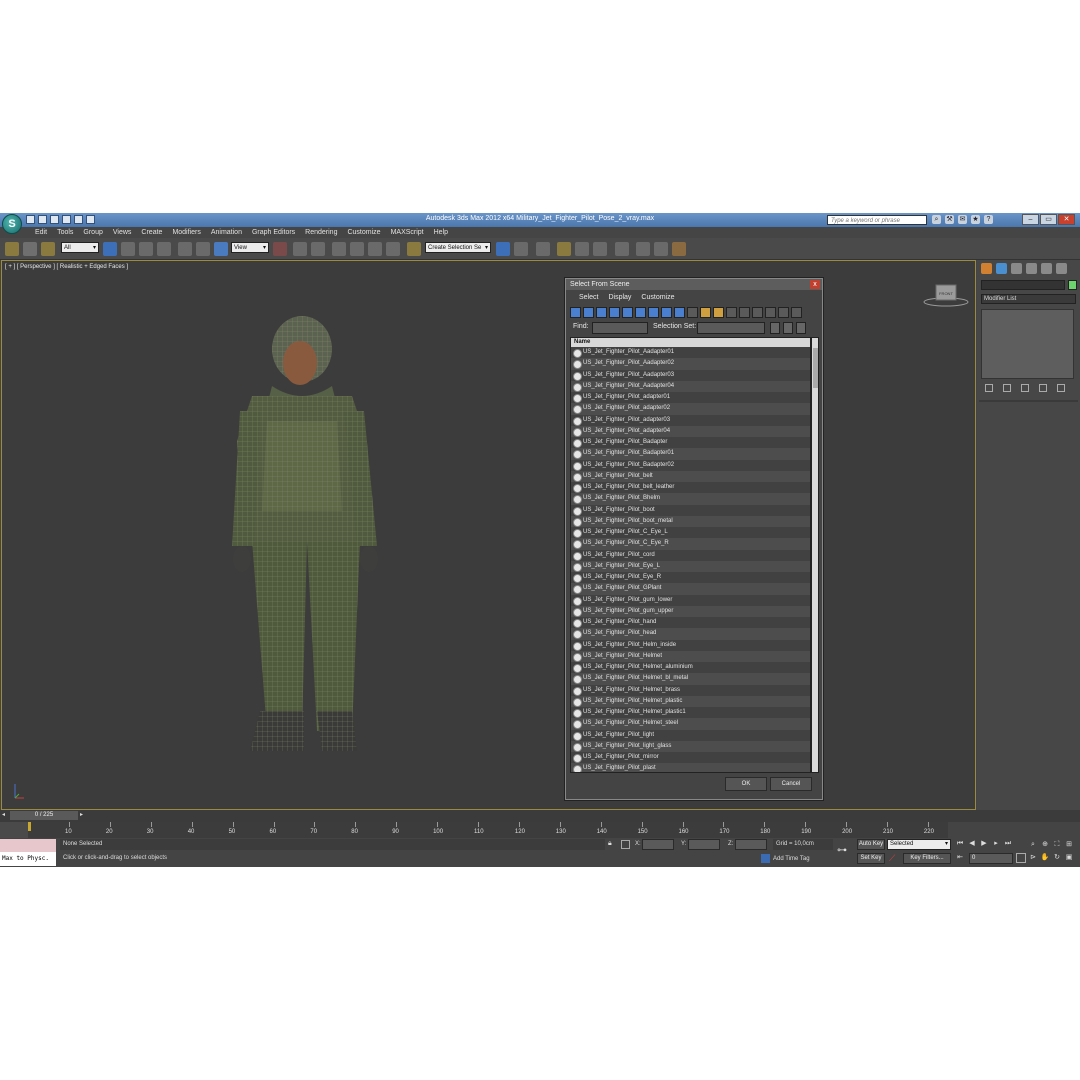 This screenshot has width=1080, height=1080. What do you see at coordinates (312, 536) in the screenshot?
I see `pilot-model` at bounding box center [312, 536].